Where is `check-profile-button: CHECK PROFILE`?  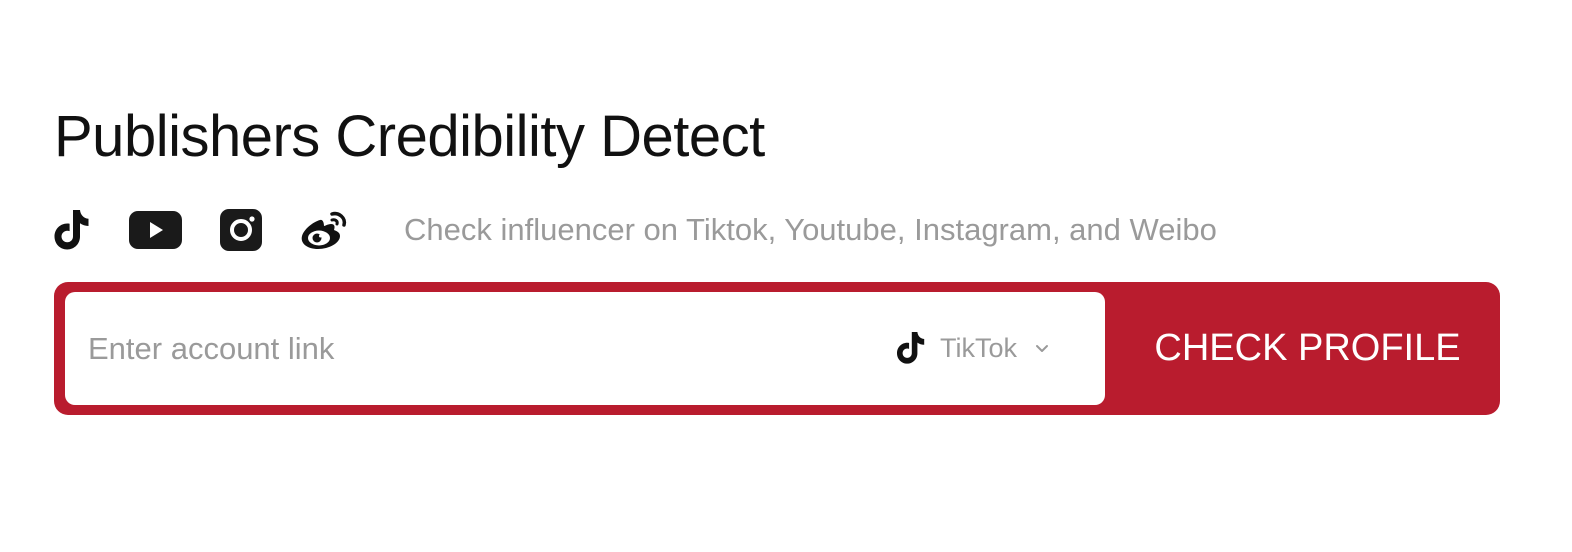
check-profile-button: CHECK PROFILE is located at coordinates (1302, 348).